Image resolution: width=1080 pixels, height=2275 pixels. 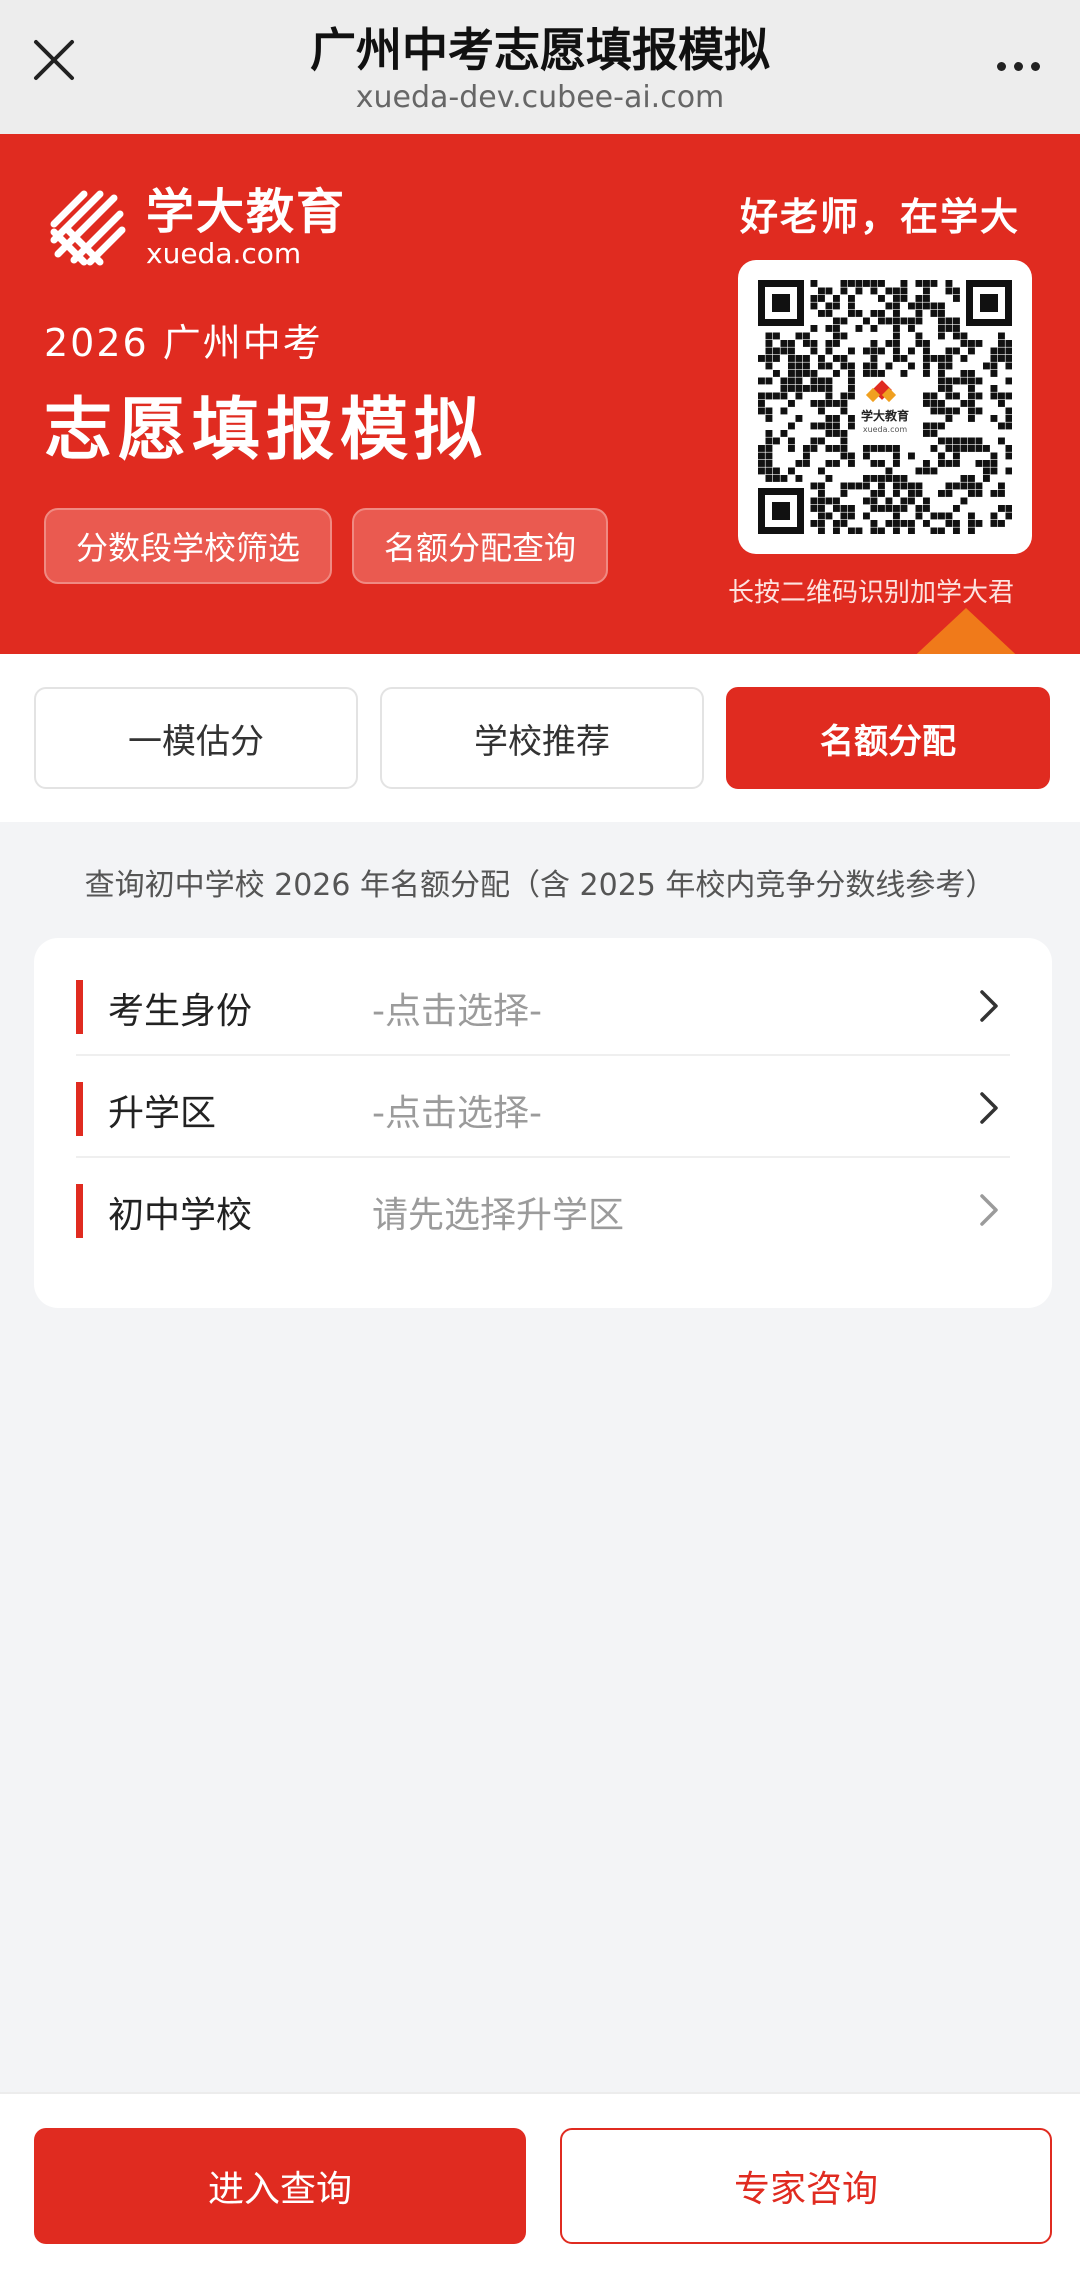 I want to click on form-row-junior-school: 初中学校 请先选择升学区, so click(x=543, y=1209).